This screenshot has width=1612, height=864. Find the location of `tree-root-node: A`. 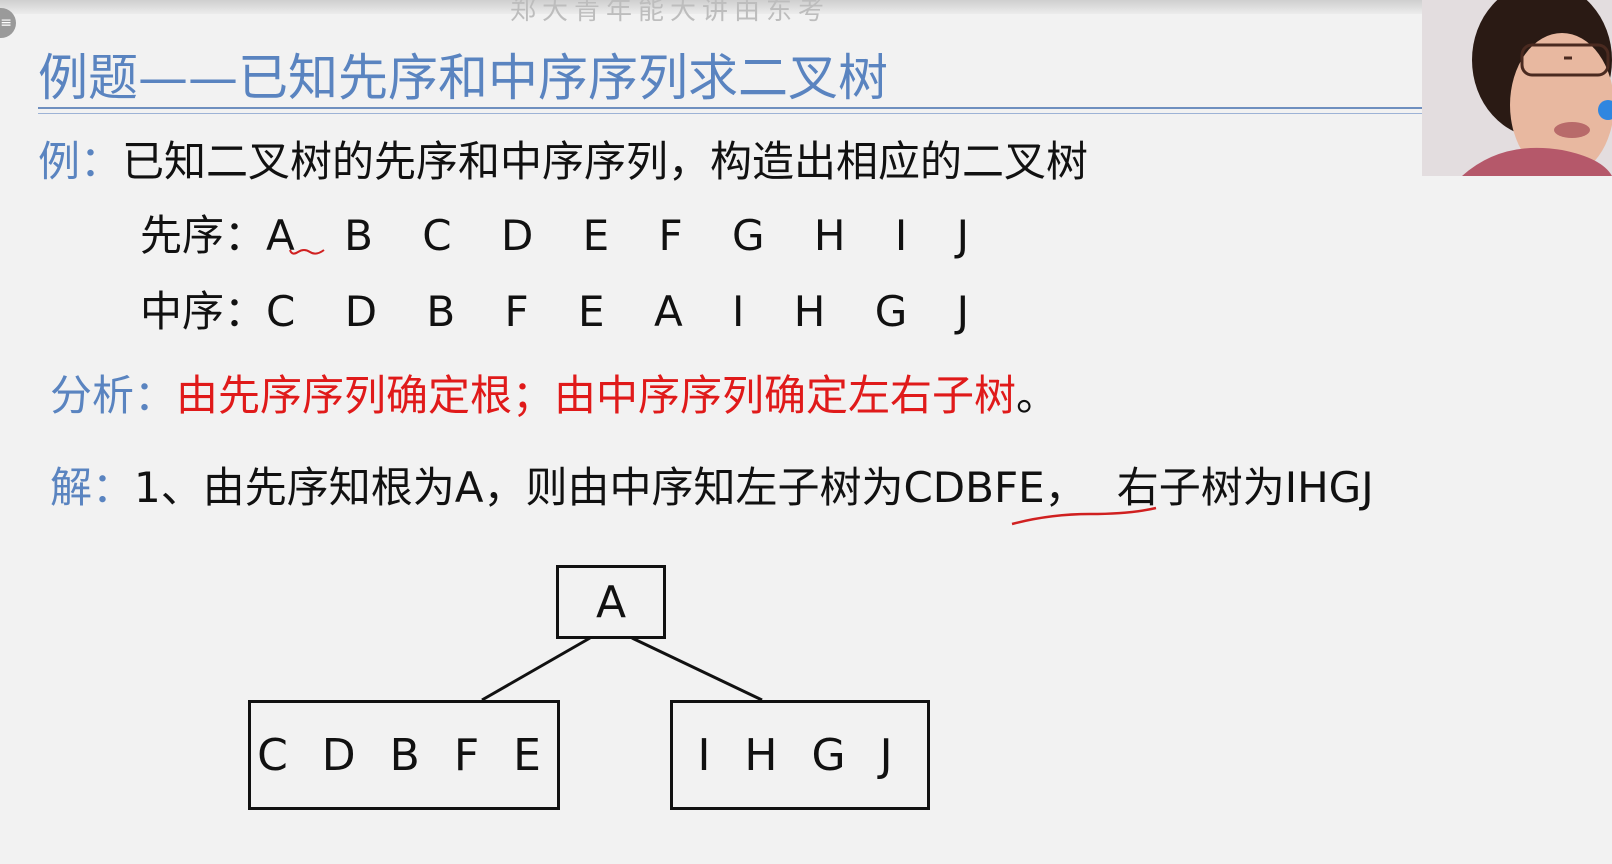

tree-root-node: A is located at coordinates (611, 602).